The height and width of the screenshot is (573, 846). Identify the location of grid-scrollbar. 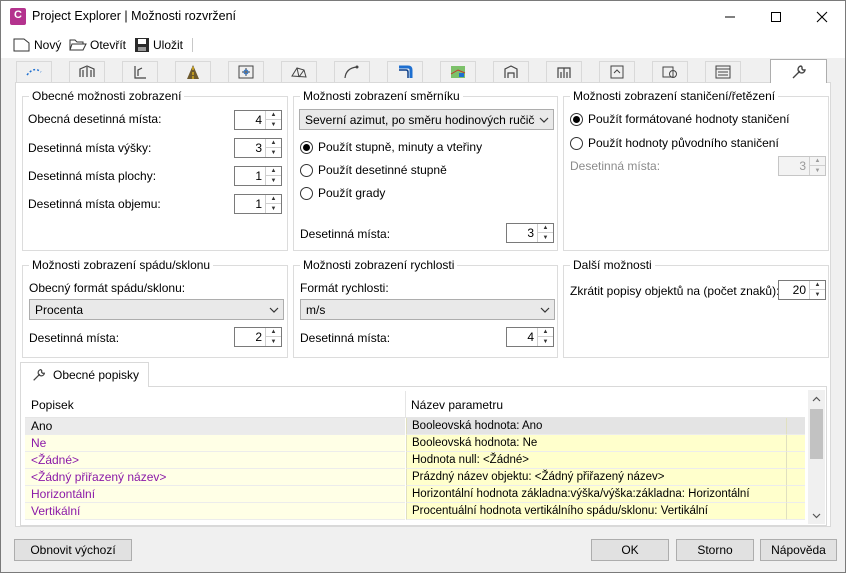
(816, 457).